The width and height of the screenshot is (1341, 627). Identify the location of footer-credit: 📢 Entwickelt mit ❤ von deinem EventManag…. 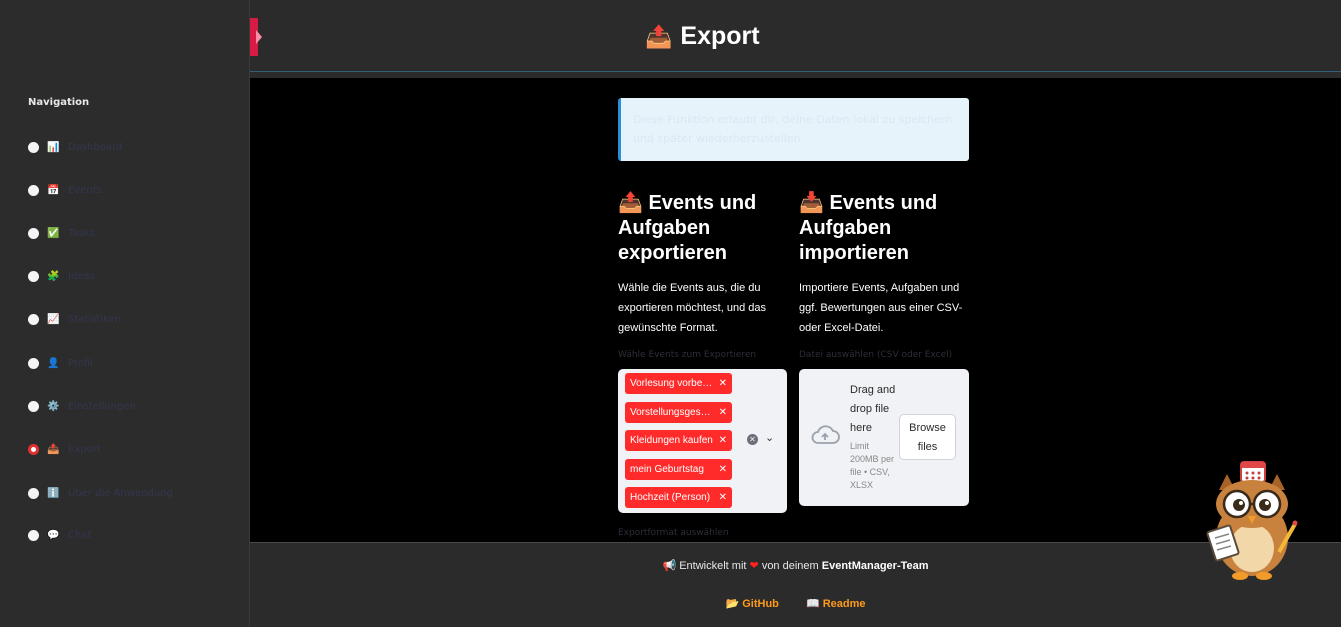
(795, 565).